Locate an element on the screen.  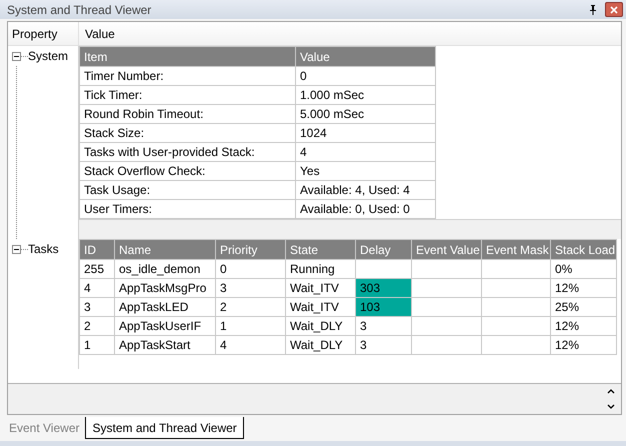
table-header: Delay is located at coordinates (384, 250).